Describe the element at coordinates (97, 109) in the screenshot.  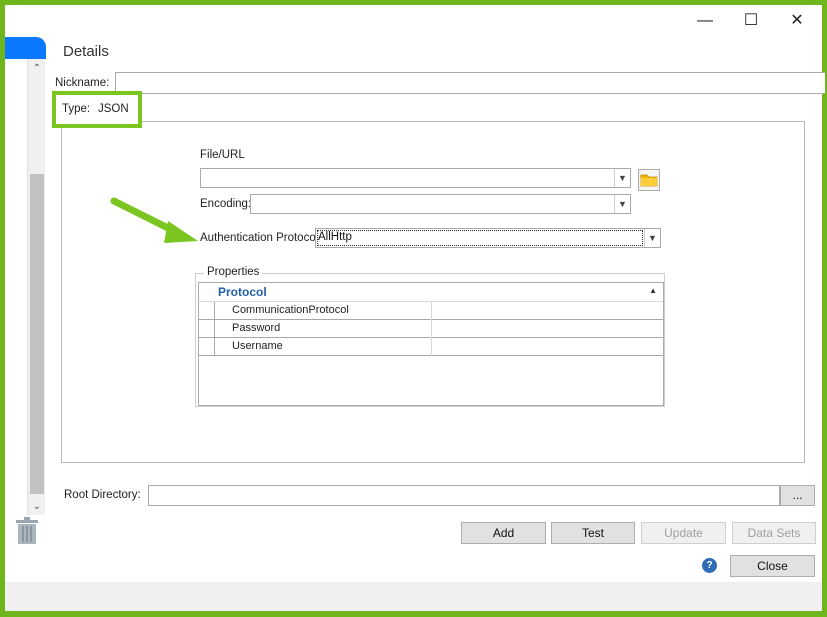
I see `type-highlight-box: Type: JSON` at that location.